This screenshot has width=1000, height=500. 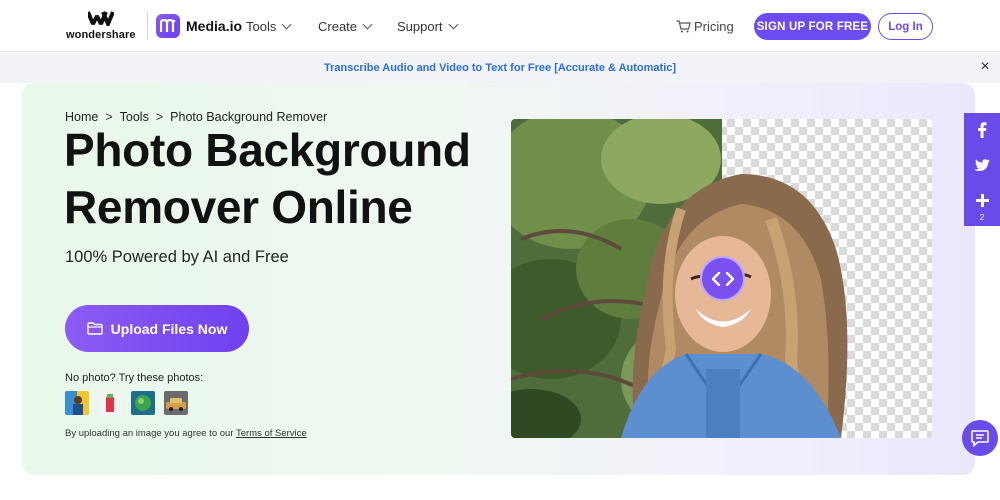 I want to click on nav-divider, so click(x=147, y=26).